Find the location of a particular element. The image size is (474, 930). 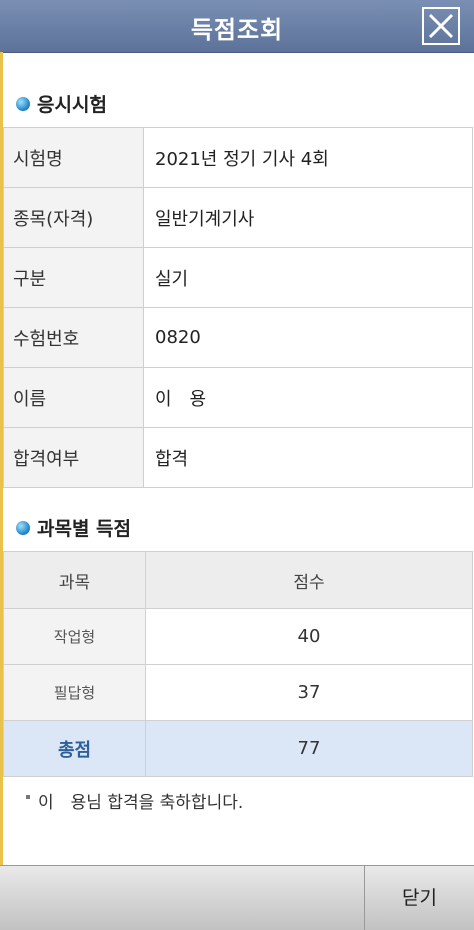

score-row: 필답형 37 is located at coordinates (238, 692).